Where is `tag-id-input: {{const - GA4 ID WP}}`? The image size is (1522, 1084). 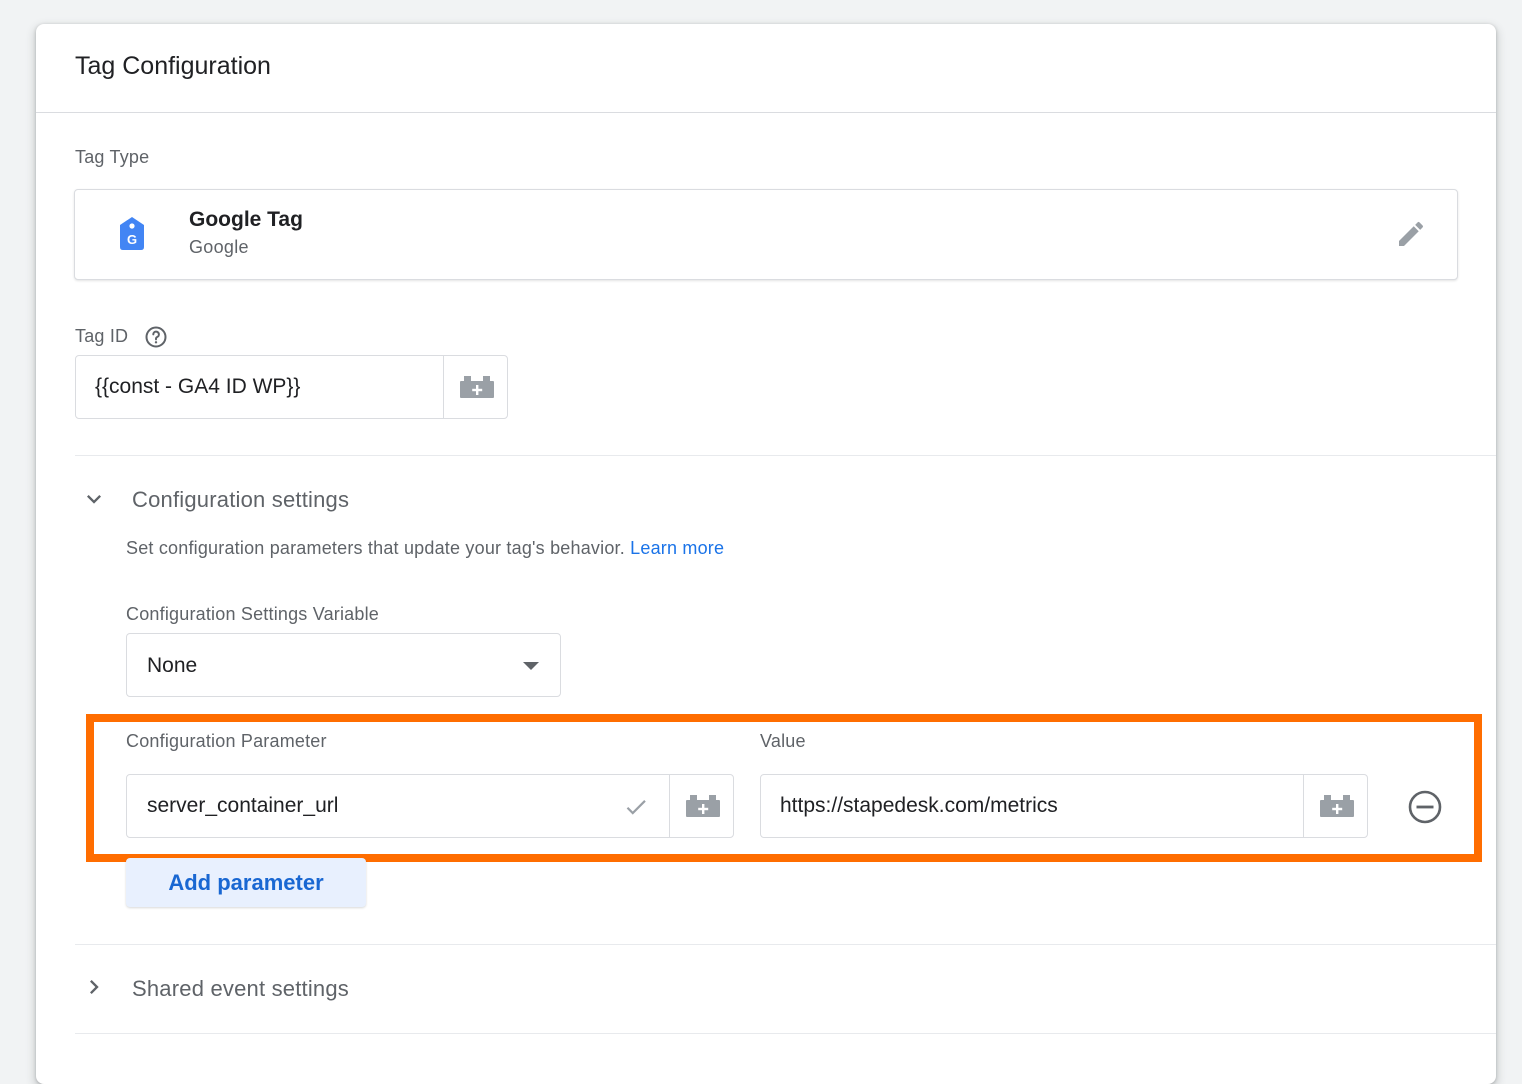 tag-id-input: {{const - GA4 ID WP}} is located at coordinates (197, 387).